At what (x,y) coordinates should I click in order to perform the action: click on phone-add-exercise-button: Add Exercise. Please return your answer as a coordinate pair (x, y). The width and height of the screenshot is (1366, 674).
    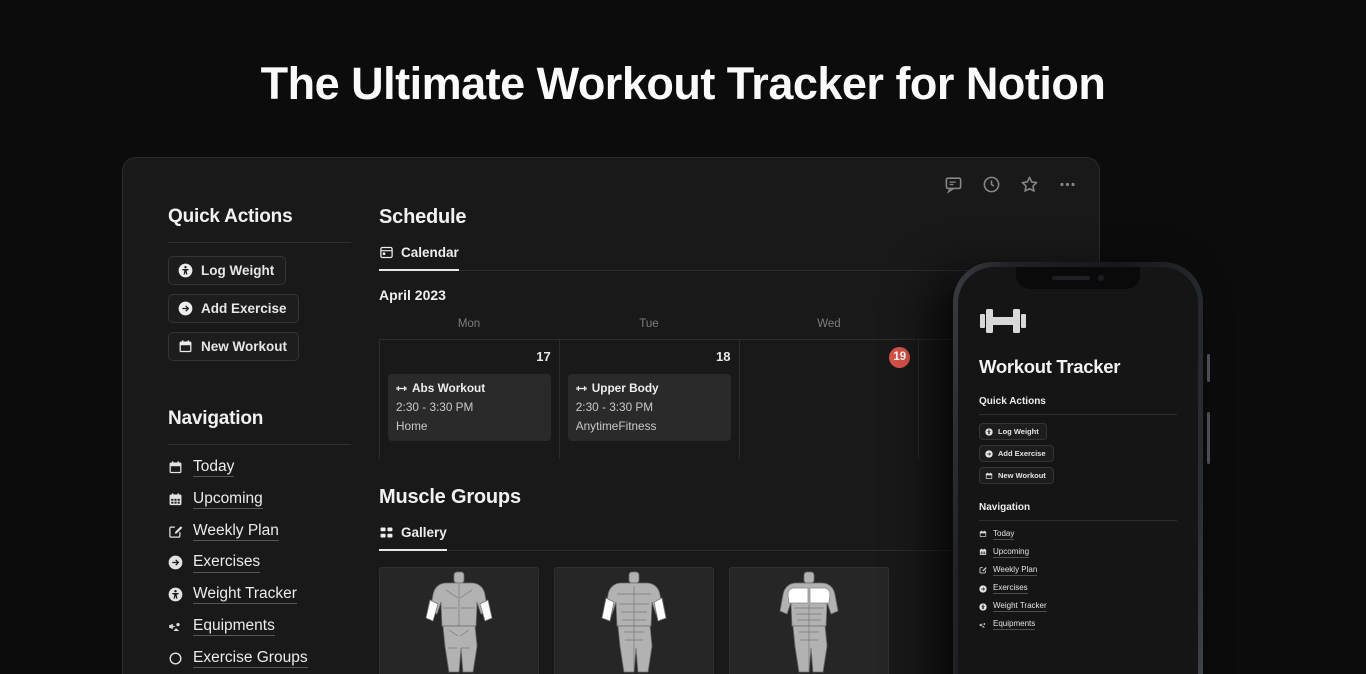
    Looking at the image, I should click on (1016, 453).